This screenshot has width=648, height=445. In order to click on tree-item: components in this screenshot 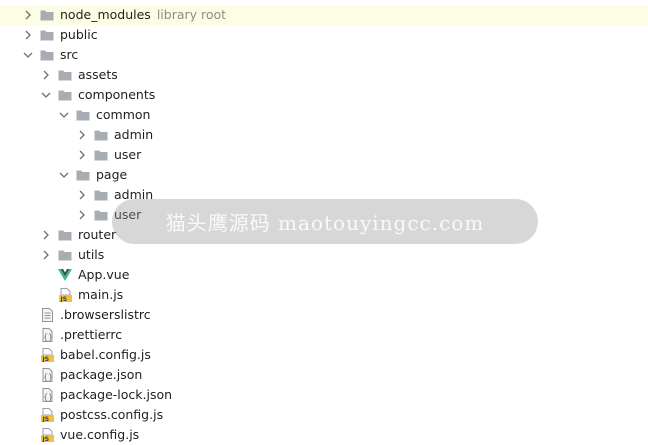, I will do `click(324, 95)`.